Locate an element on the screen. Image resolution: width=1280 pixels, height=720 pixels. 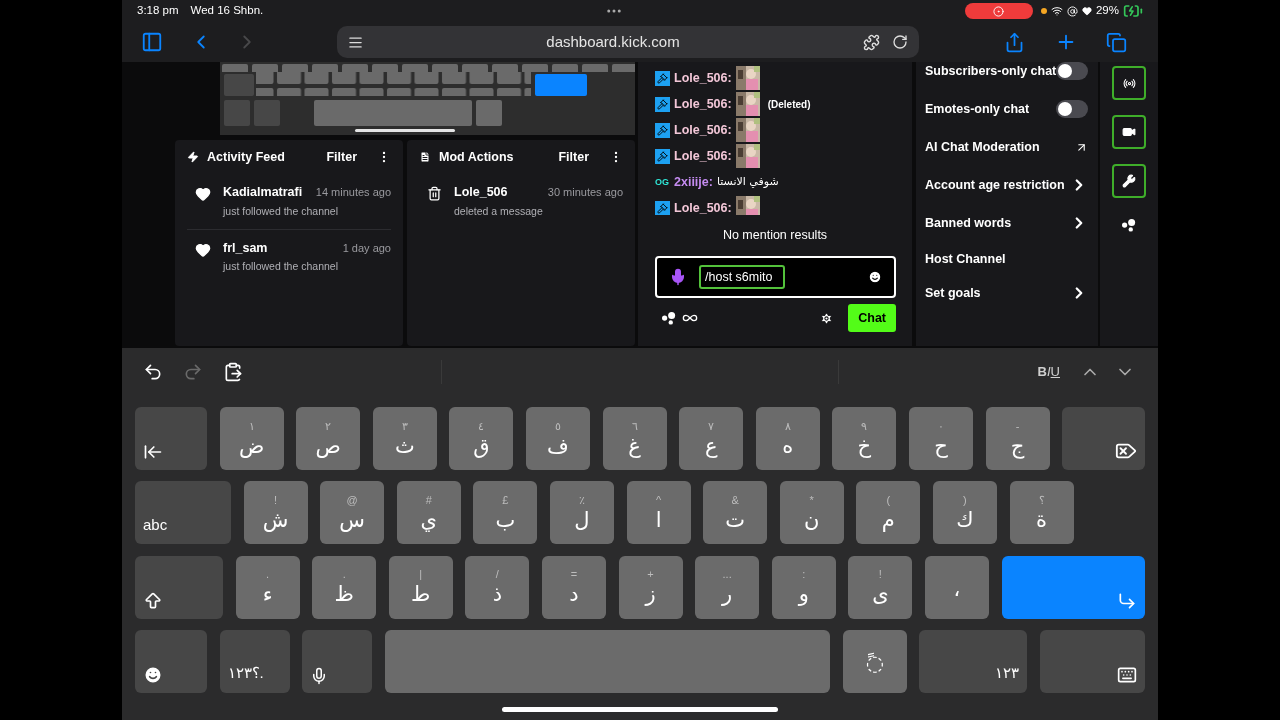
chat-message: شوفي الانستا is located at coordinates (747, 181).